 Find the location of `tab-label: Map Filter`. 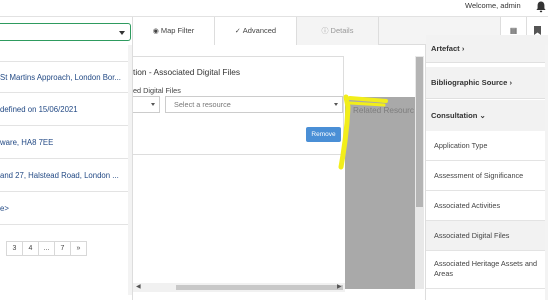

tab-label: Map Filter is located at coordinates (177, 30).